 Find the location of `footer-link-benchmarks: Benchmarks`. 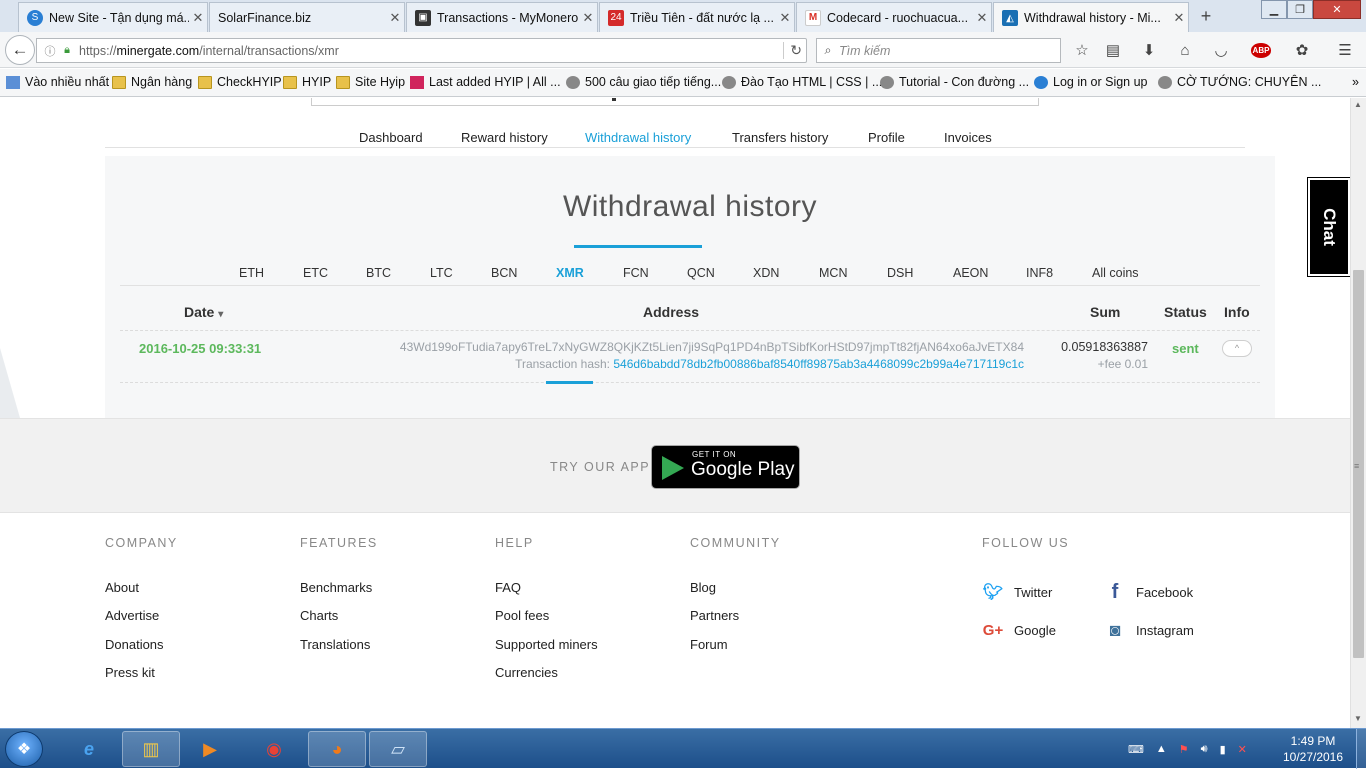

footer-link-benchmarks: Benchmarks is located at coordinates (336, 587).